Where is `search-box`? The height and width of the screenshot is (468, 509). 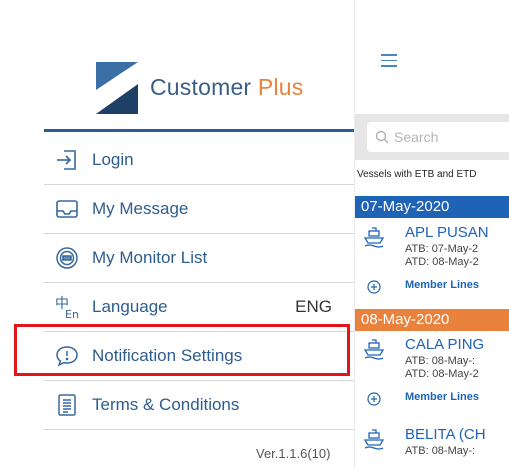 search-box is located at coordinates (438, 137).